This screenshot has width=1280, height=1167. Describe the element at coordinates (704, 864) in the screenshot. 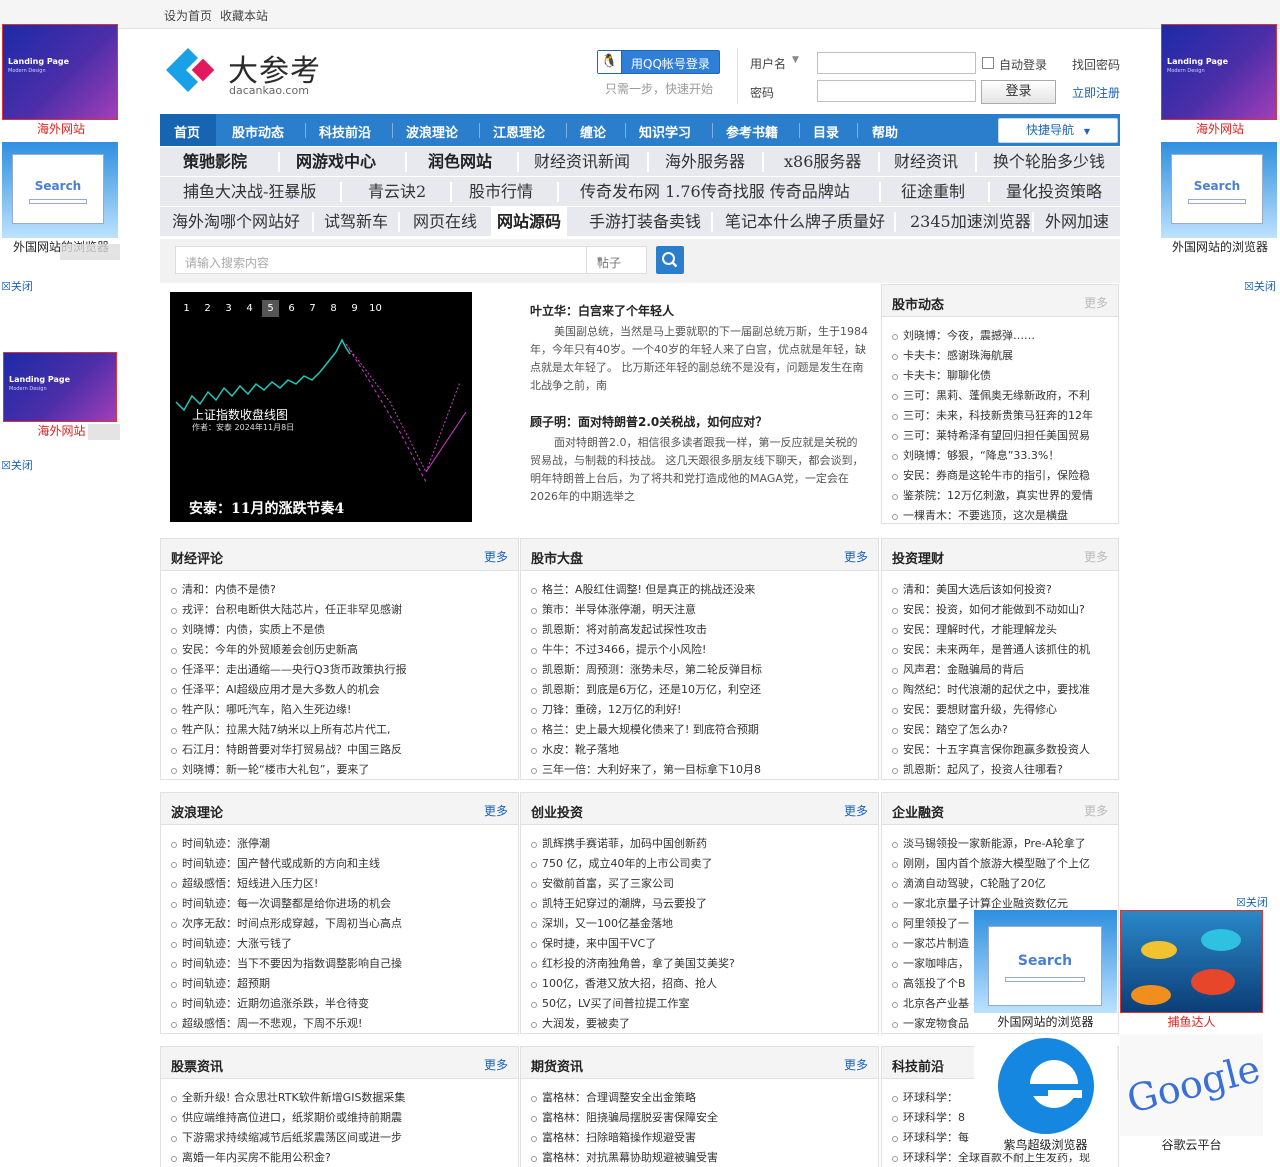

I see `news-item: 750 亿，成立40年的上市公司卖了` at that location.